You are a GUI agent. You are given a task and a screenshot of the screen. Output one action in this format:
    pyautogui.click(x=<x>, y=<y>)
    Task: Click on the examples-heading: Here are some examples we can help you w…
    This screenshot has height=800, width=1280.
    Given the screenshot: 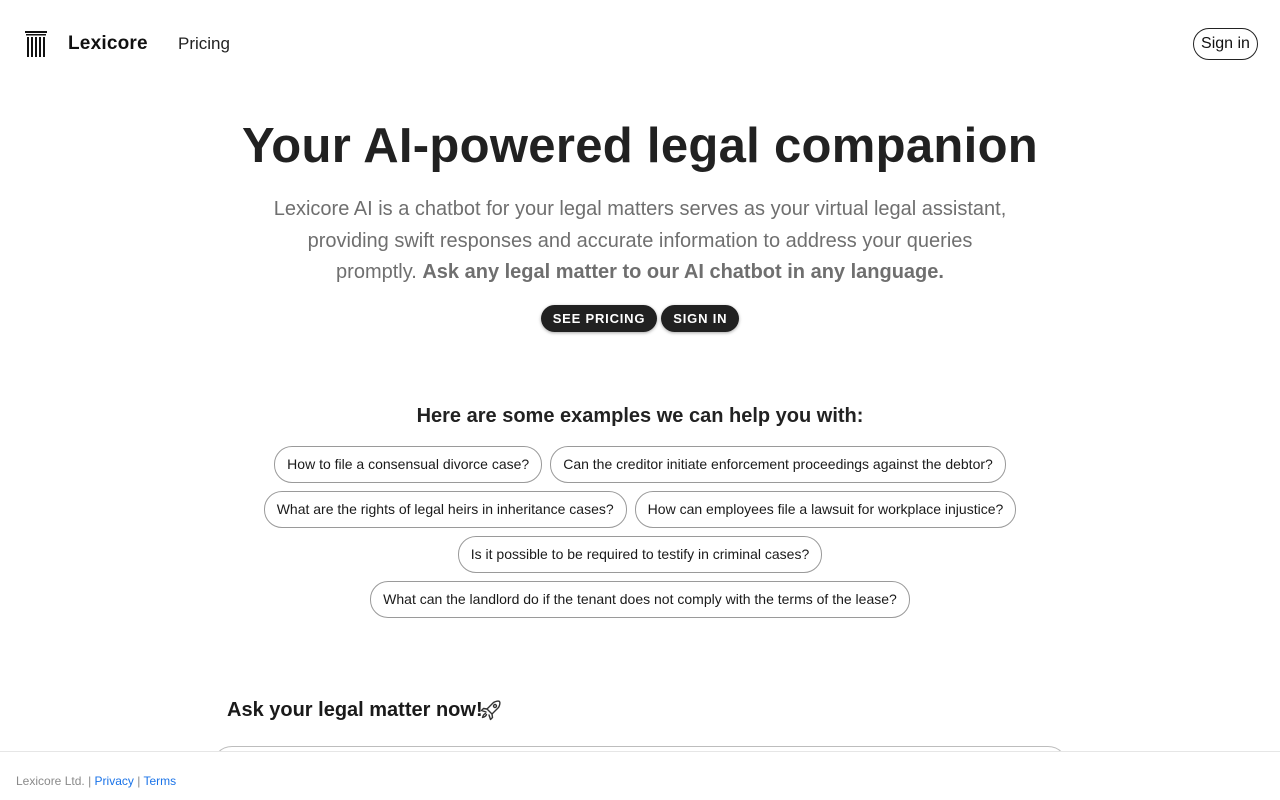 What is the action you would take?
    pyautogui.click(x=640, y=416)
    